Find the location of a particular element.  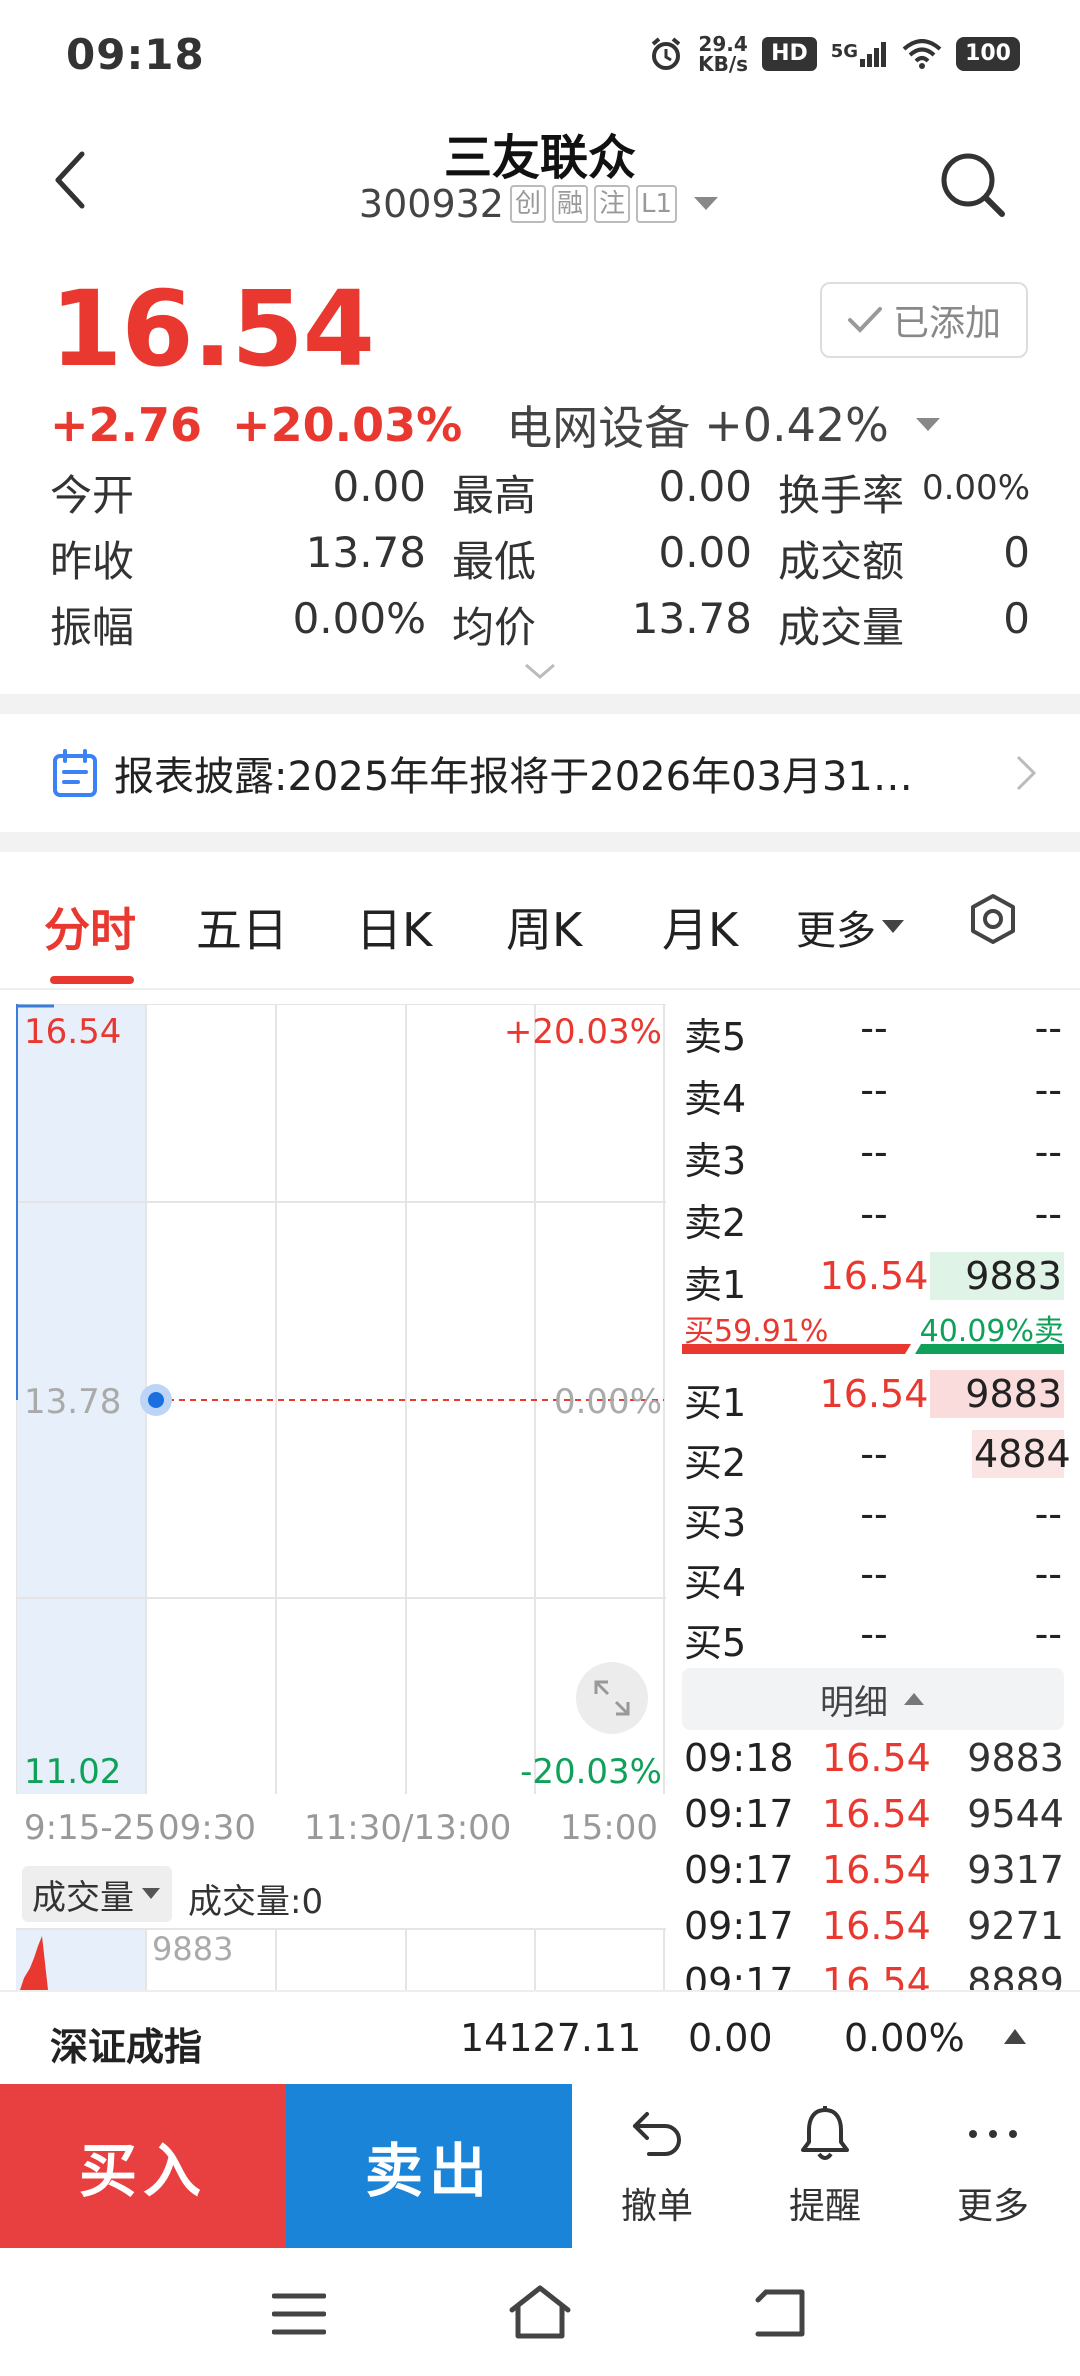

more-actions-button: 更多 is located at coordinates (993, 2166).